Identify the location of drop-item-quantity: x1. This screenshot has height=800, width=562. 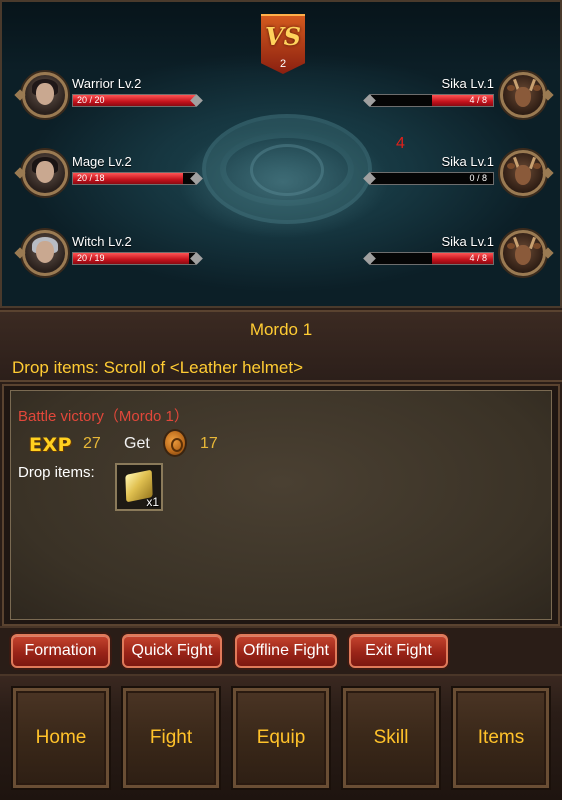
(152, 502).